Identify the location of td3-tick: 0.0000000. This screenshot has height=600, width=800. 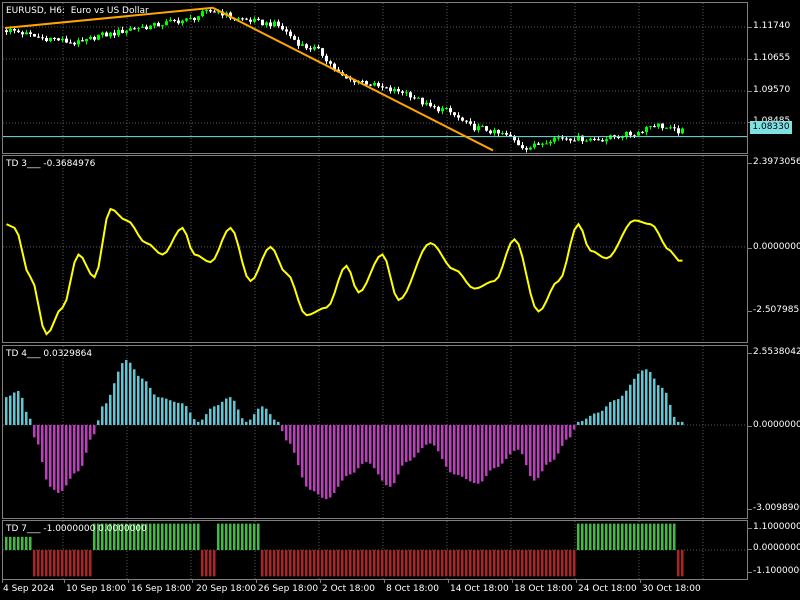
(774, 247).